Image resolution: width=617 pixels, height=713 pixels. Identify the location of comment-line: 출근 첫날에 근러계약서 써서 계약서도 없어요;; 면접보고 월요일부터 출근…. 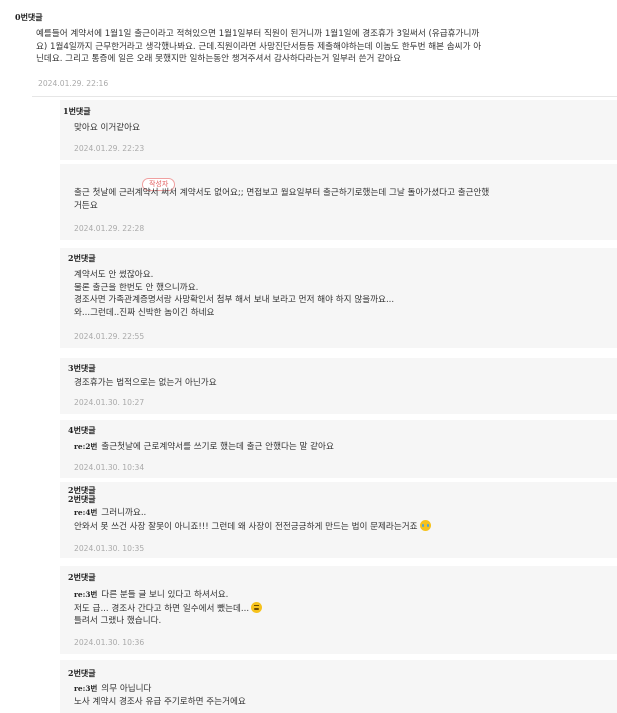
(282, 193).